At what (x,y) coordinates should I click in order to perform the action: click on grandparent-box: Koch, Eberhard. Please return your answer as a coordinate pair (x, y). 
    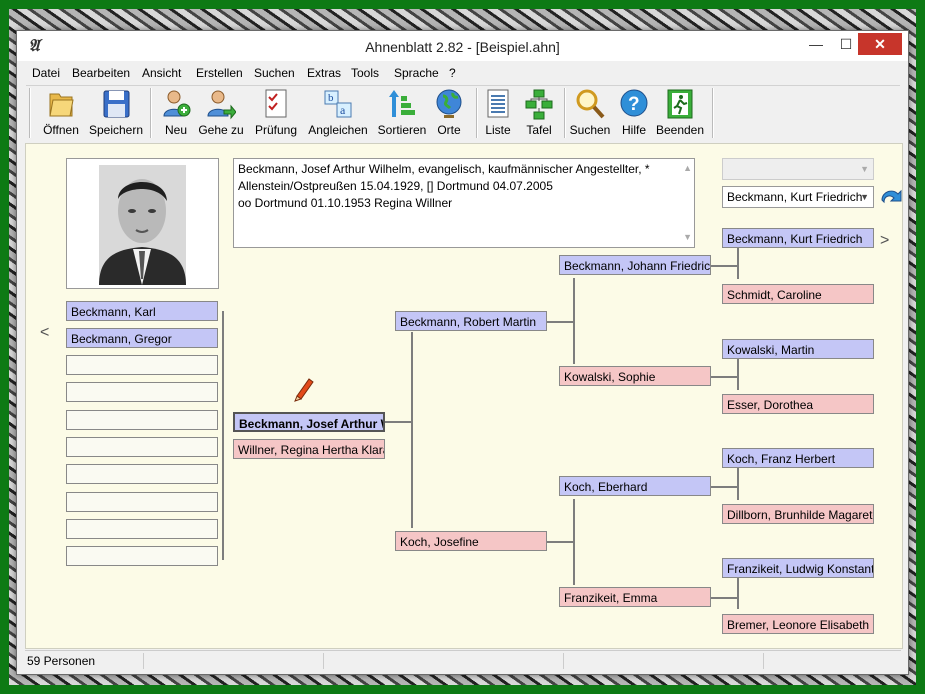
    Looking at the image, I should click on (635, 486).